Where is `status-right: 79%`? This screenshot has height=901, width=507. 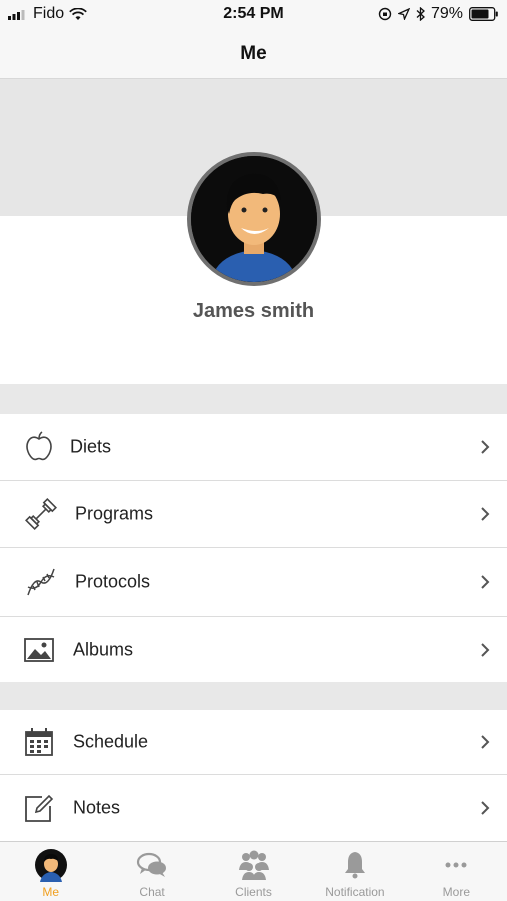 status-right: 79% is located at coordinates (438, 14).